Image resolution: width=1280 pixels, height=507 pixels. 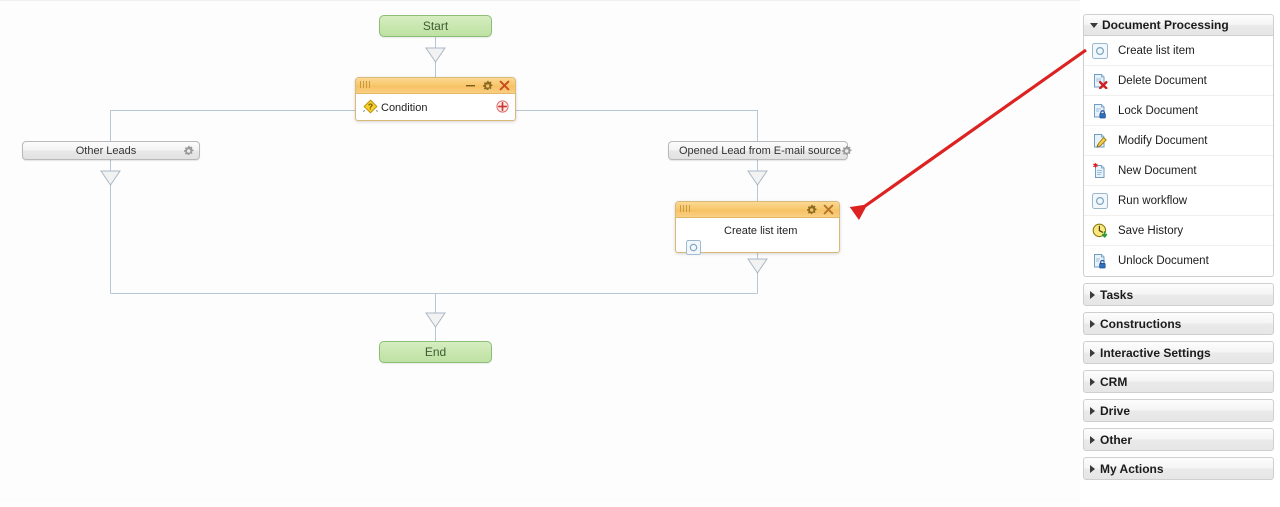 I want to click on branch-chip-opened-lead: Opened Lead from E-mail source, so click(x=760, y=150).